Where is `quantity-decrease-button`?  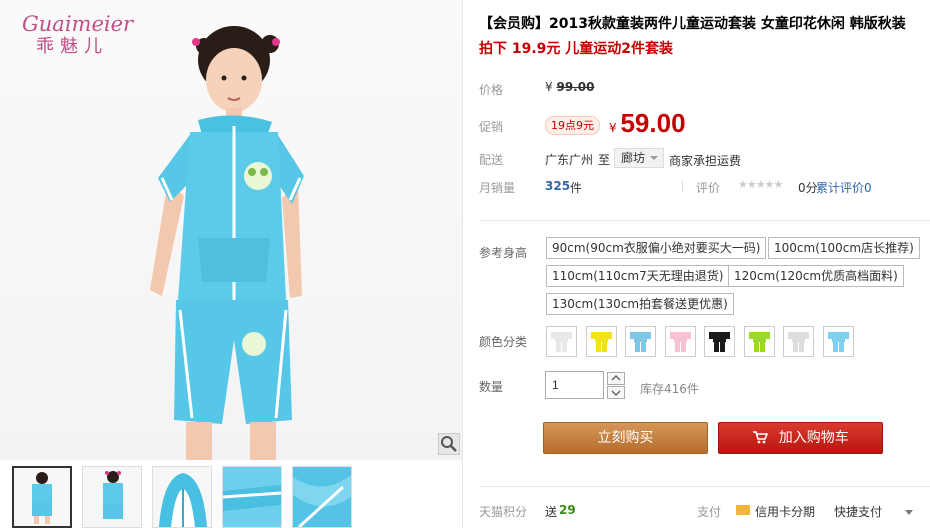 quantity-decrease-button is located at coordinates (616, 392).